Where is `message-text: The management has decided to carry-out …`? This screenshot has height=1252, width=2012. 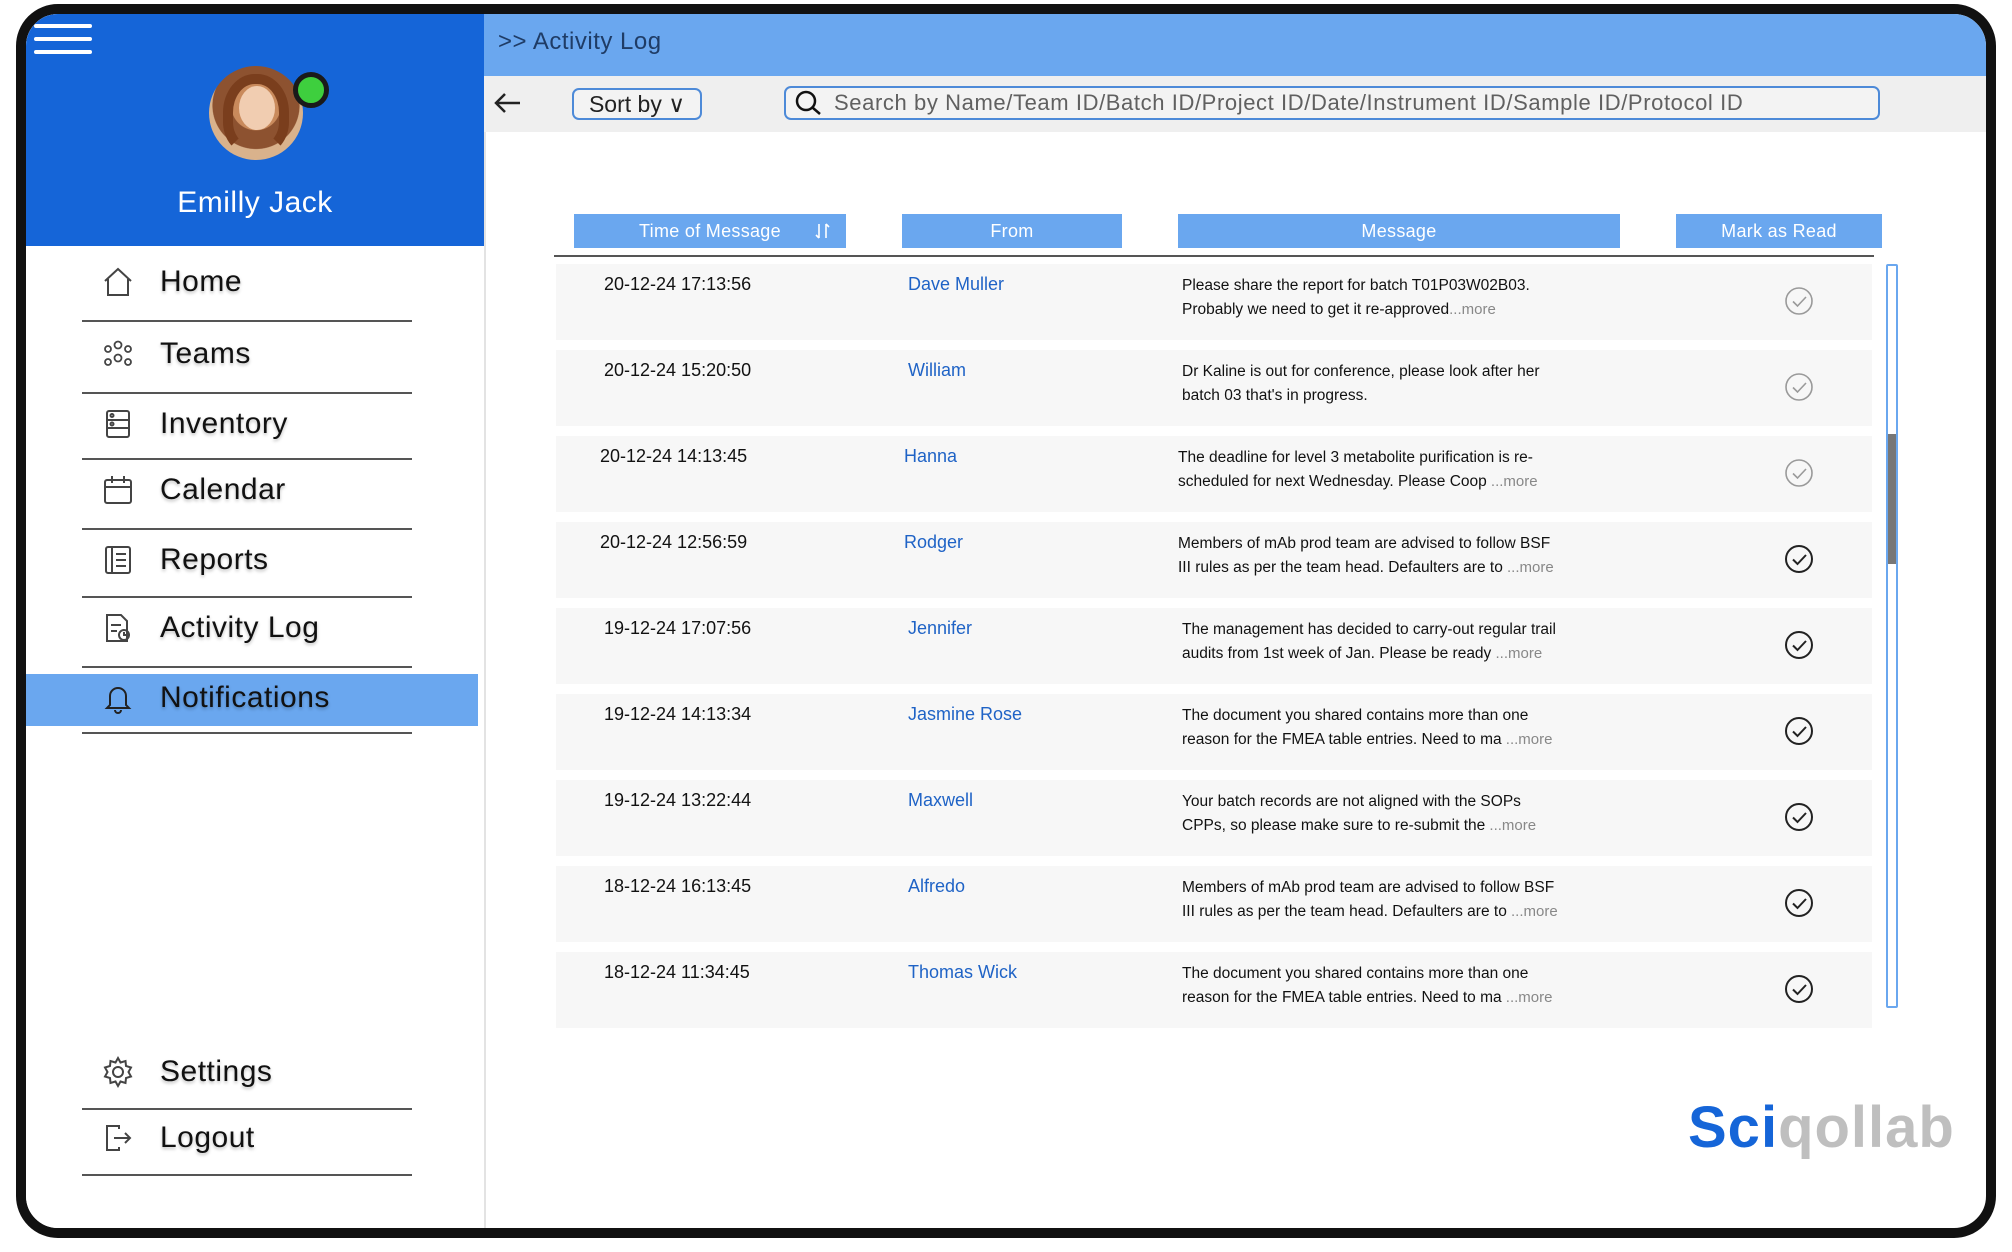 message-text: The management has decided to carry-out … is located at coordinates (1417, 642).